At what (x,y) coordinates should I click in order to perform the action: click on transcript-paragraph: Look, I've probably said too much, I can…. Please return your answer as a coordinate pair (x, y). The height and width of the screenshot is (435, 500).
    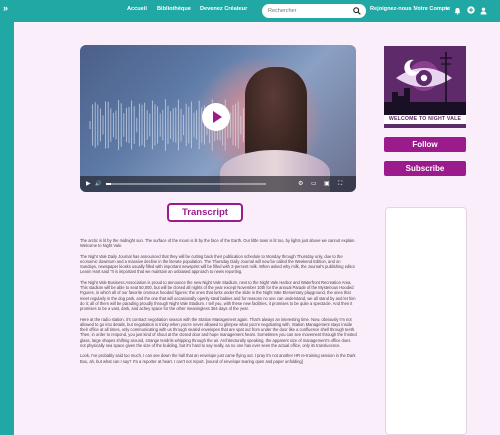
    Looking at the image, I should click on (218, 358).